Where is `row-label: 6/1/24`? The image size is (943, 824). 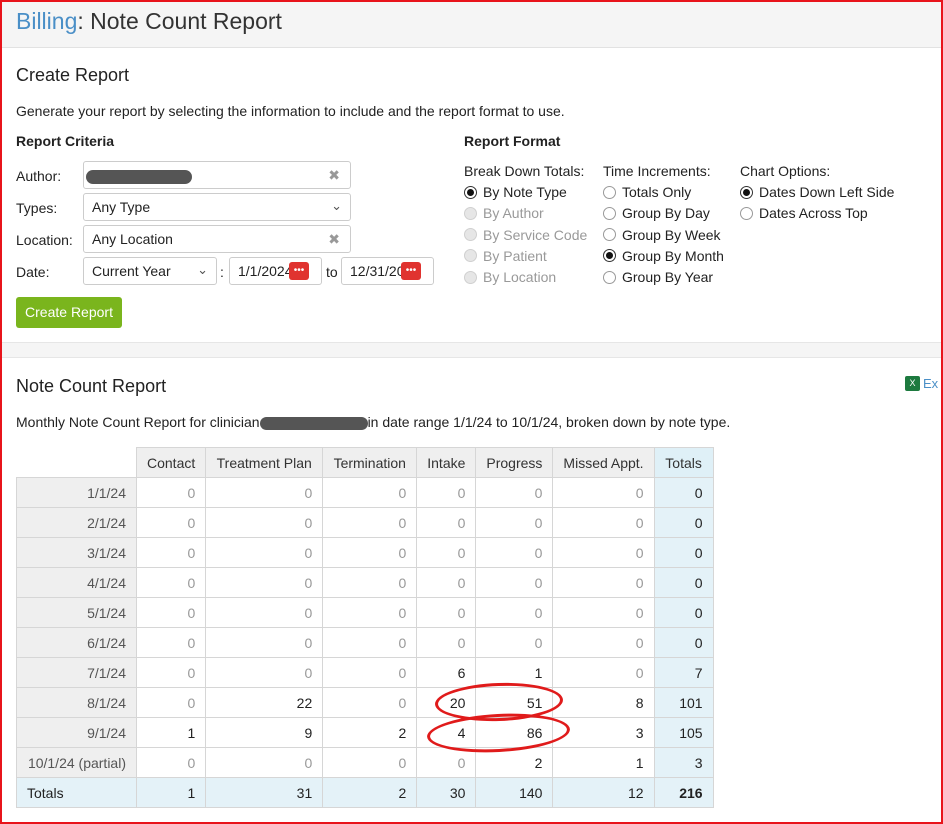 row-label: 6/1/24 is located at coordinates (76, 642).